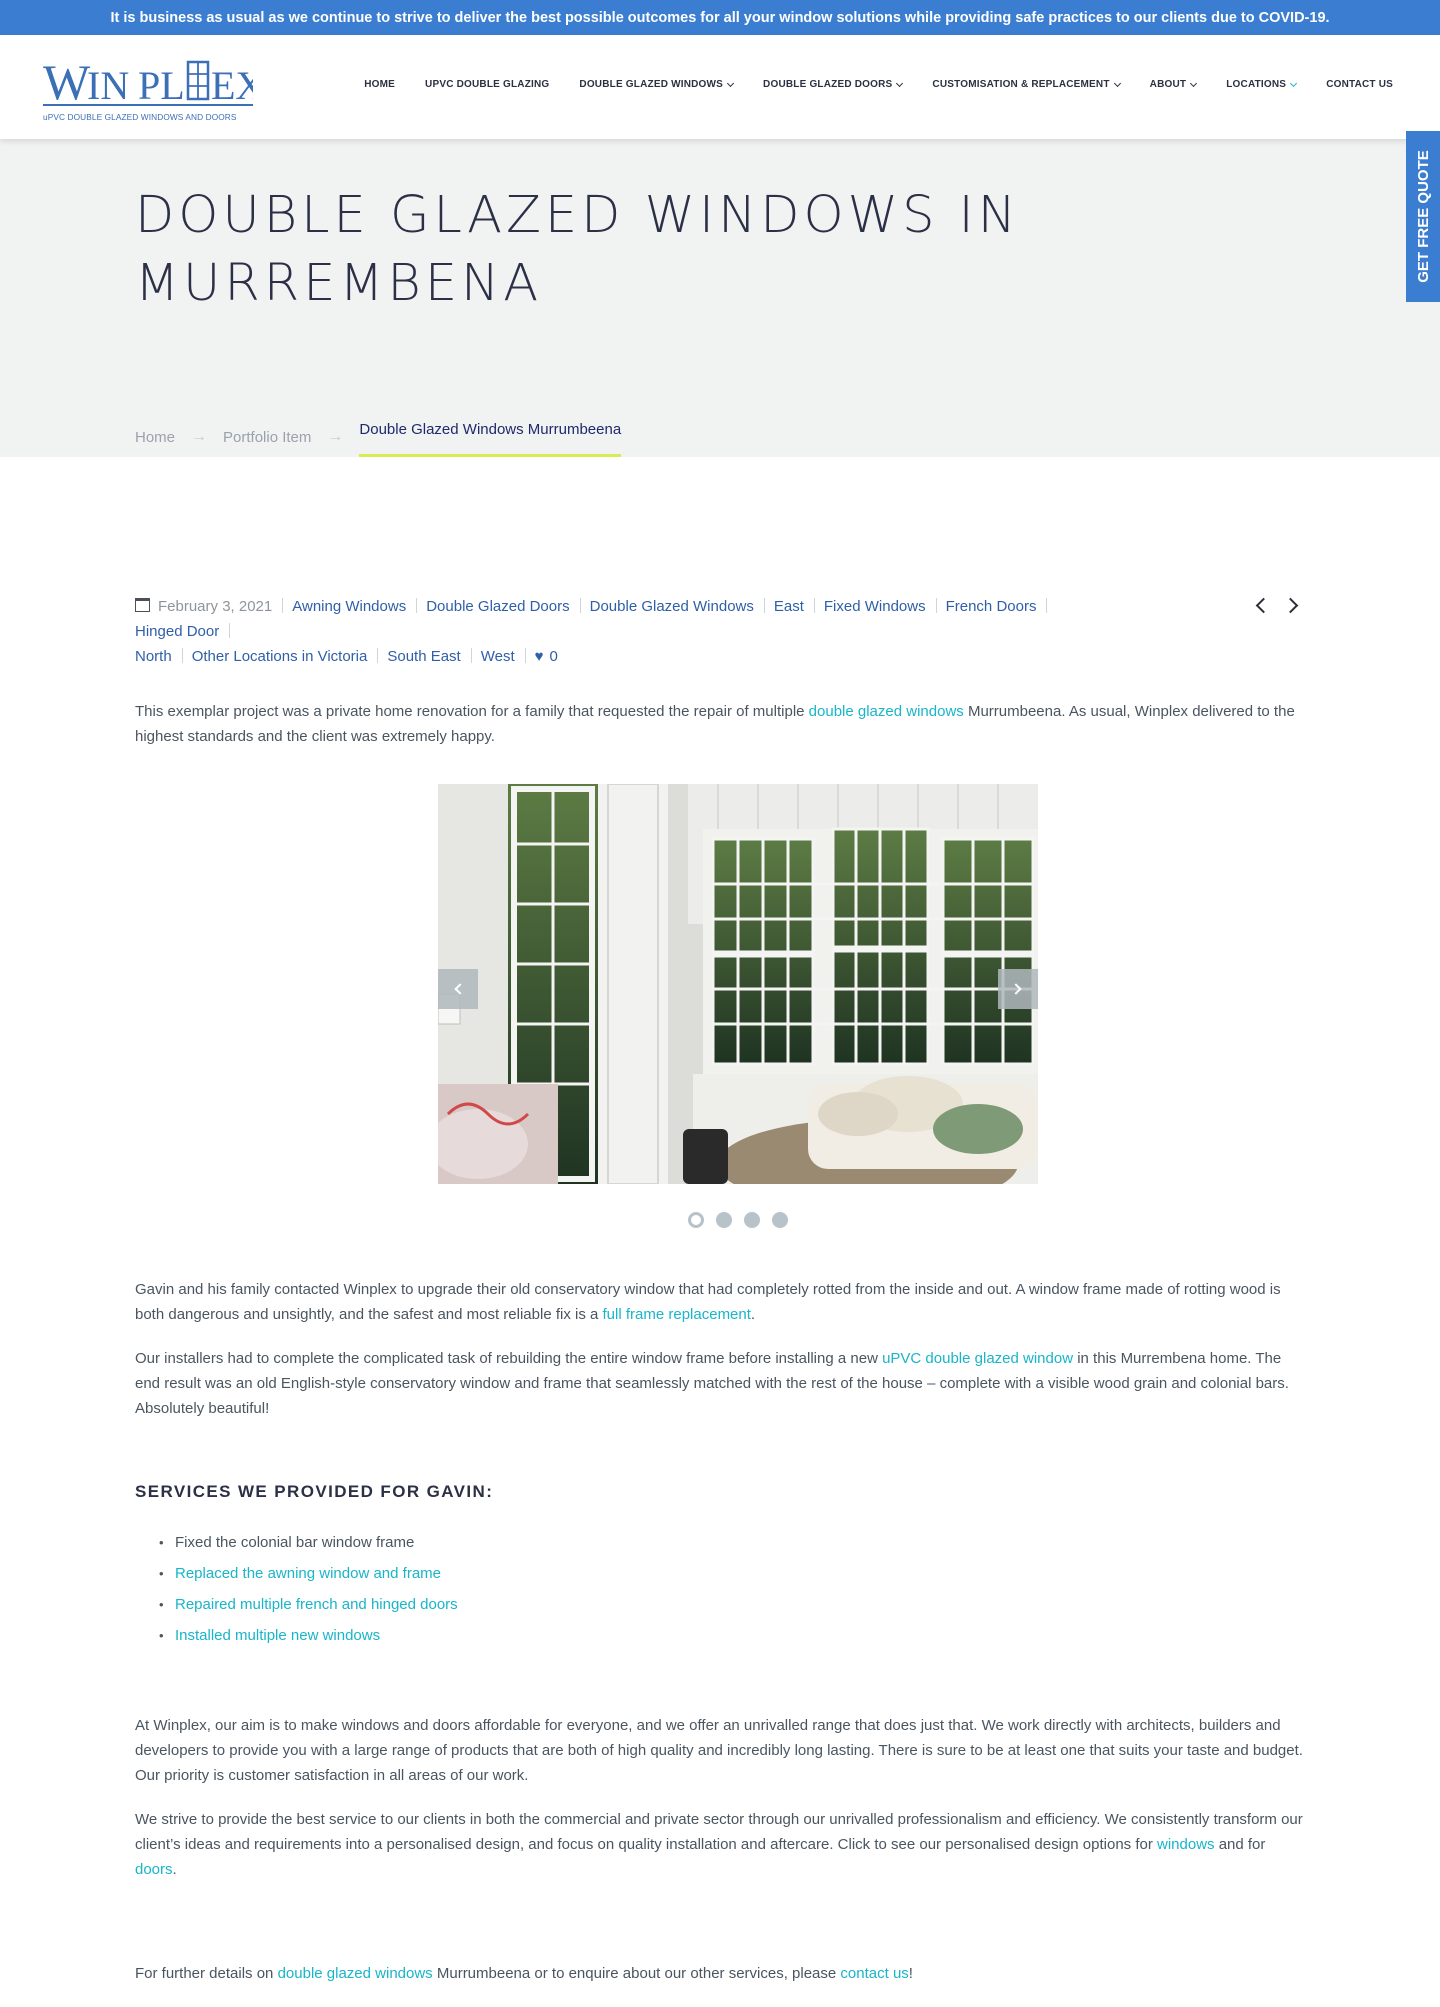 The width and height of the screenshot is (1440, 2007). Describe the element at coordinates (314, 1491) in the screenshot. I see `services-heading: SERVICES WE PROVIDED FOR GAVIN:` at that location.